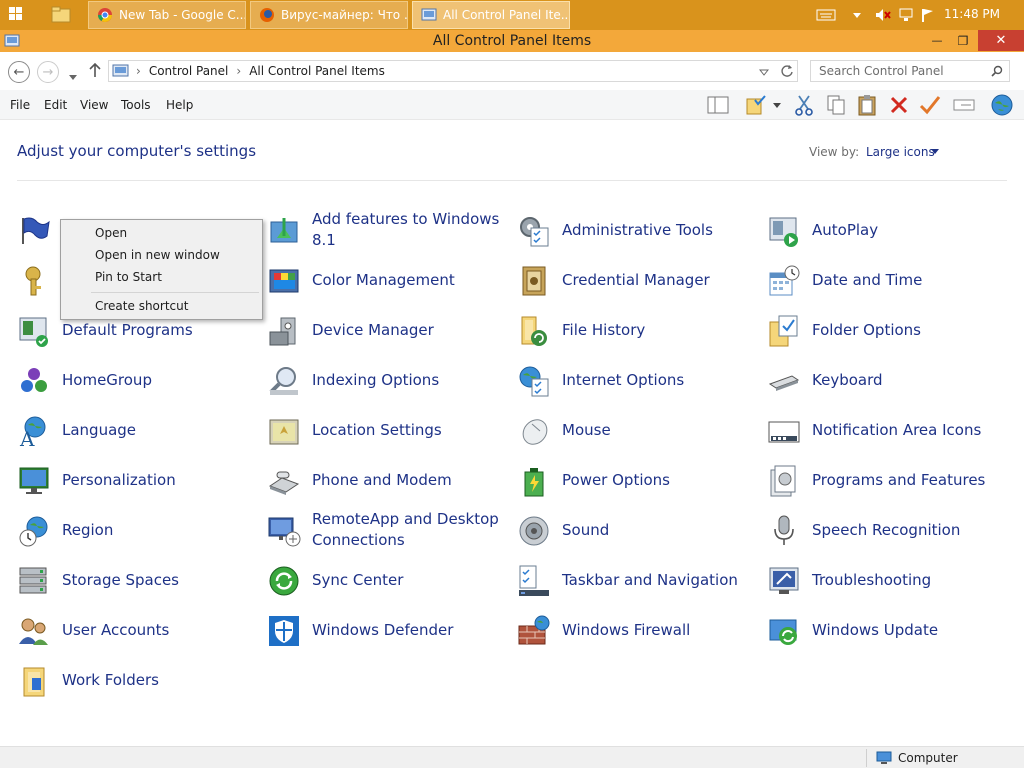  I want to click on item-windows-firewall: Windows Firewall, so click(637, 630).